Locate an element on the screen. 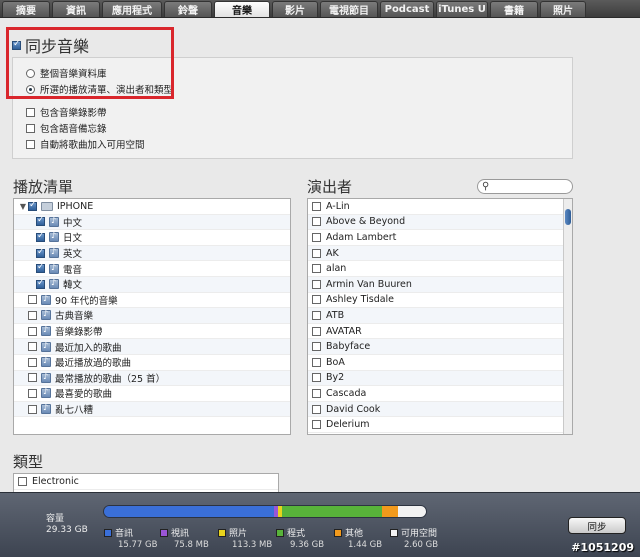  include-voice-memos-checkbox: 包含語音備忘錄 is located at coordinates (66, 128).